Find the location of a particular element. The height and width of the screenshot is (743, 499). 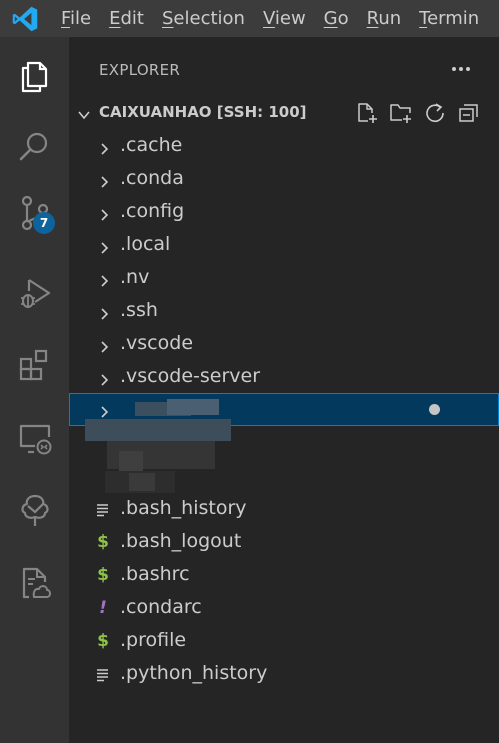

tree-folder-item: .ssh is located at coordinates (284, 311).